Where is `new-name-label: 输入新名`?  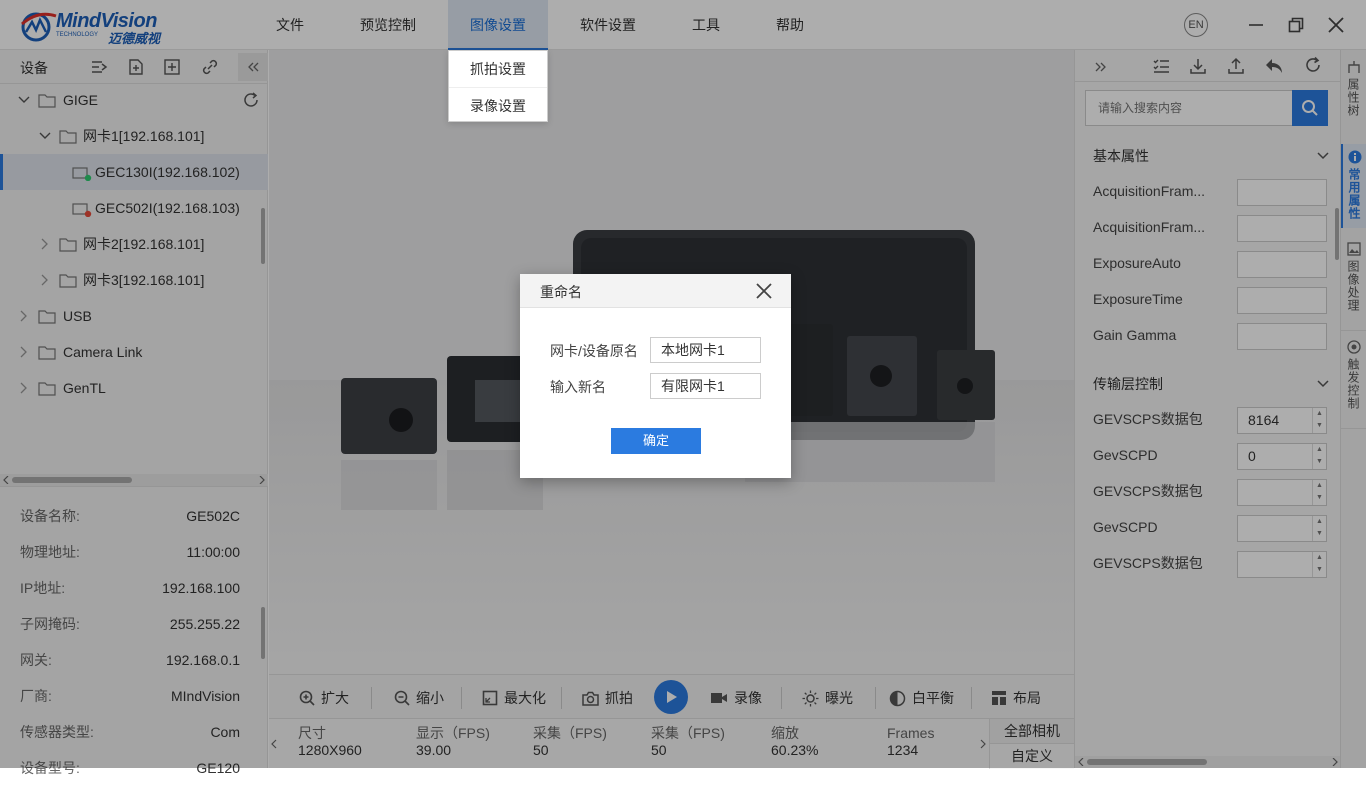
new-name-label: 输入新名 is located at coordinates (578, 387).